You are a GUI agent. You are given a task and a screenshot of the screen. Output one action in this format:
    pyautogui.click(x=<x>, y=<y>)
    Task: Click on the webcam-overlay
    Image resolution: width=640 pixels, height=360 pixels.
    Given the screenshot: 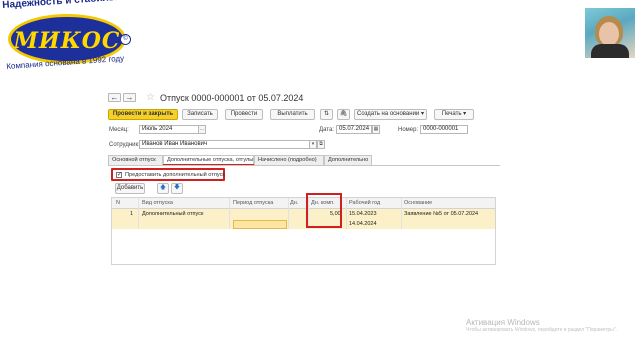 What is the action you would take?
    pyautogui.click(x=610, y=33)
    